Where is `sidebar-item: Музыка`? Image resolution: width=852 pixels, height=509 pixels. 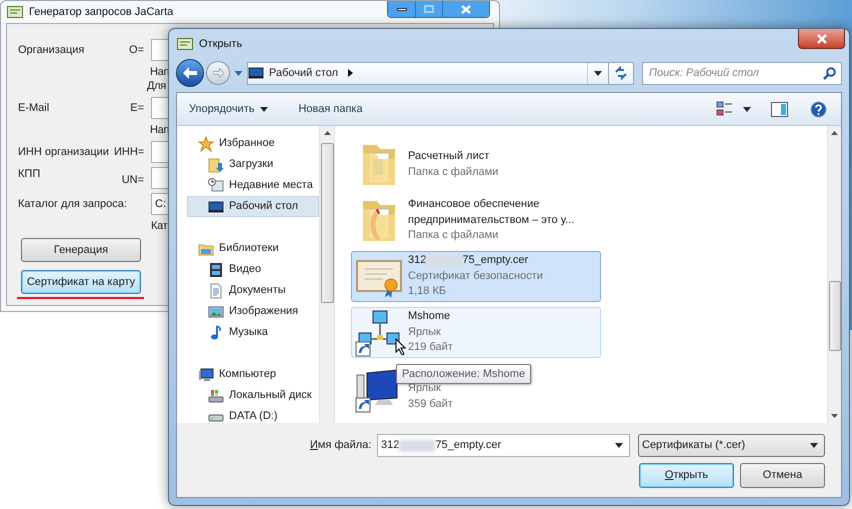 sidebar-item: Музыка is located at coordinates (253, 332).